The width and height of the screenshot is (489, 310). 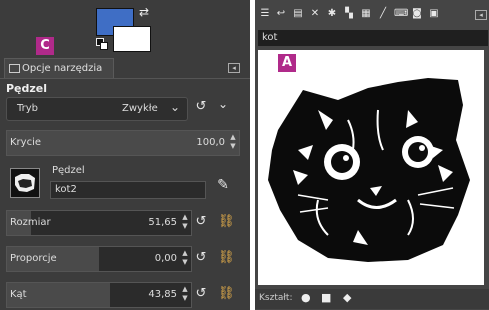 What do you see at coordinates (347, 297) in the screenshot?
I see `diamond-shape-icon: ◆` at bounding box center [347, 297].